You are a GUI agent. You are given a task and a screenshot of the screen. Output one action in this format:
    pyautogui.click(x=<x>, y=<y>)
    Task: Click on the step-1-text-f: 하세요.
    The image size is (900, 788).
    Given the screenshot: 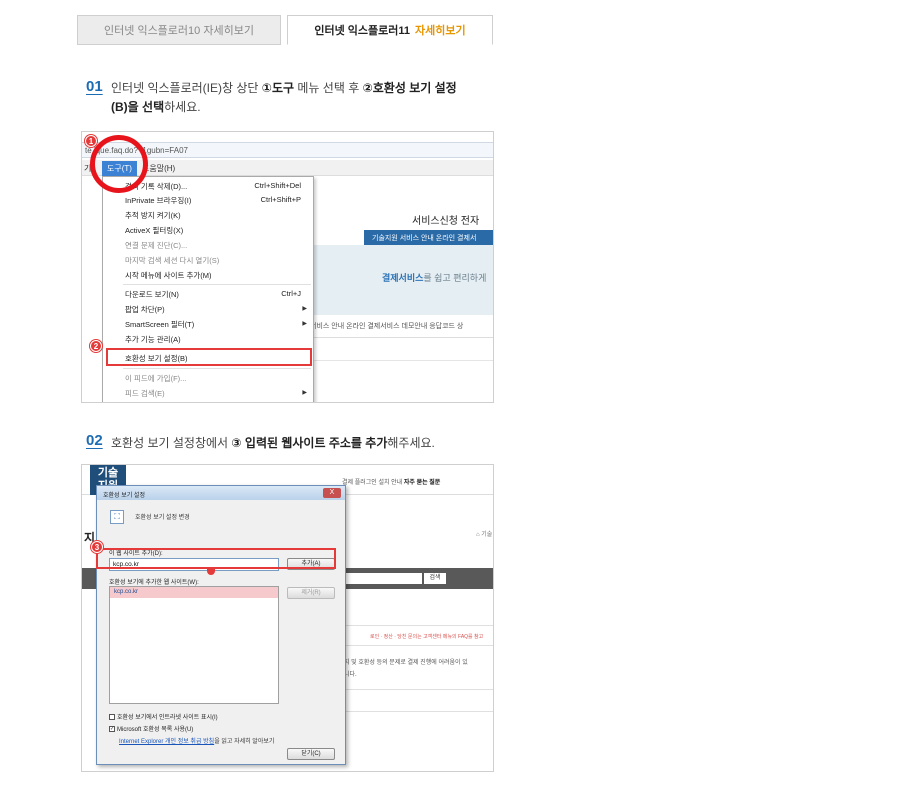 What is the action you would take?
    pyautogui.click(x=182, y=107)
    